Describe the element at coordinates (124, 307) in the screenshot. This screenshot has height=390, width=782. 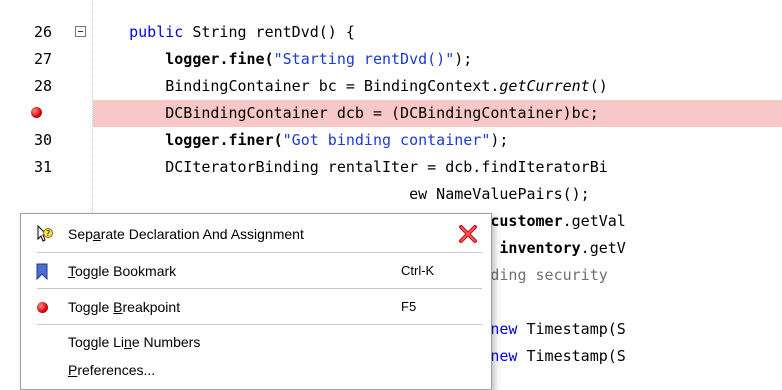
I see `menu-item-label: Toggle Breakpoint` at that location.